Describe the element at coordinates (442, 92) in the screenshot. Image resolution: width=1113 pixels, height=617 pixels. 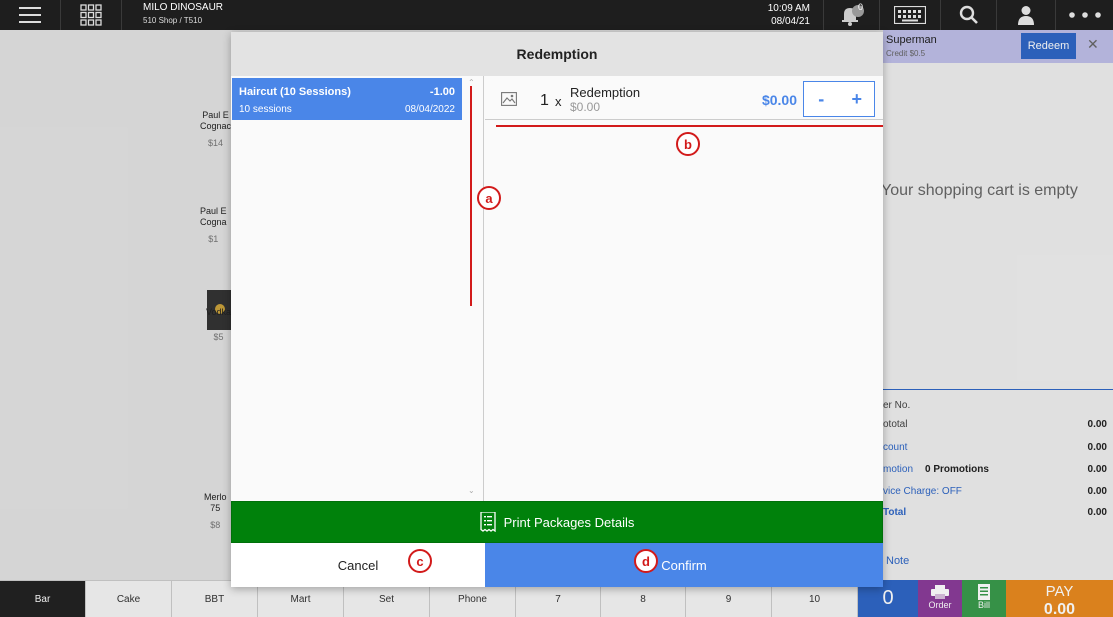
I see `package-qty: -1.00` at that location.